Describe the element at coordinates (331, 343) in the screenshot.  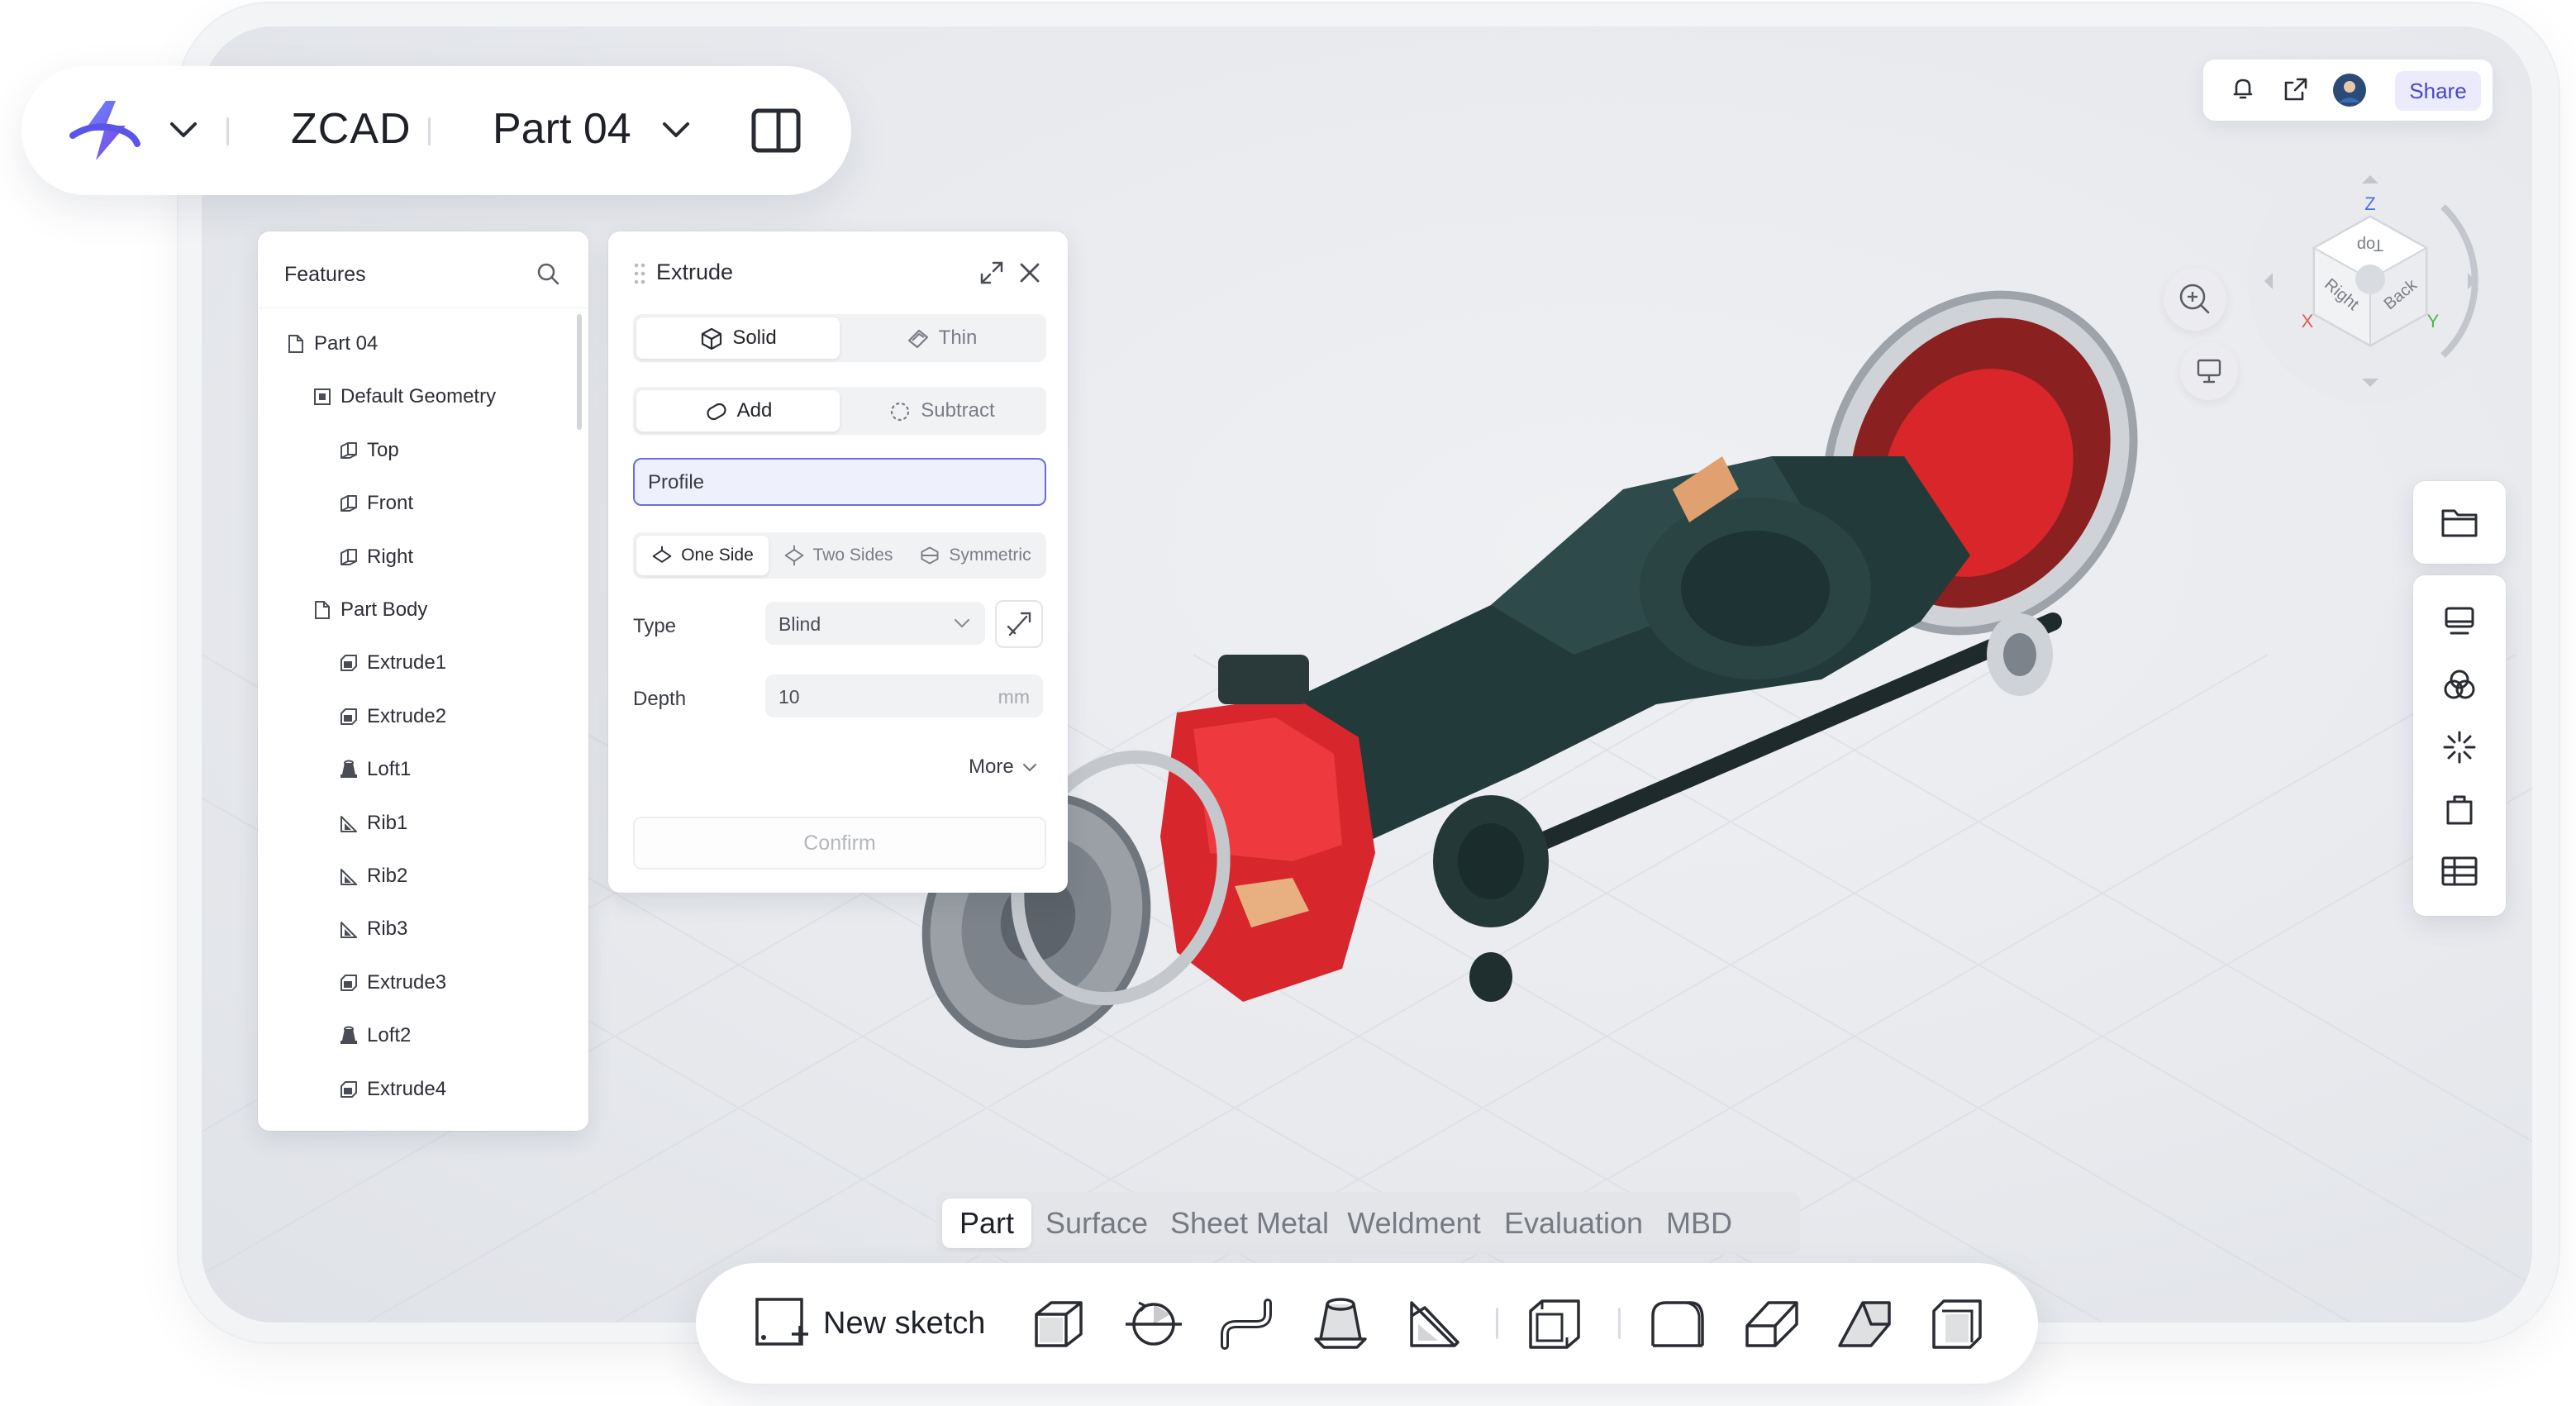
I see `tree-item: Part 04` at that location.